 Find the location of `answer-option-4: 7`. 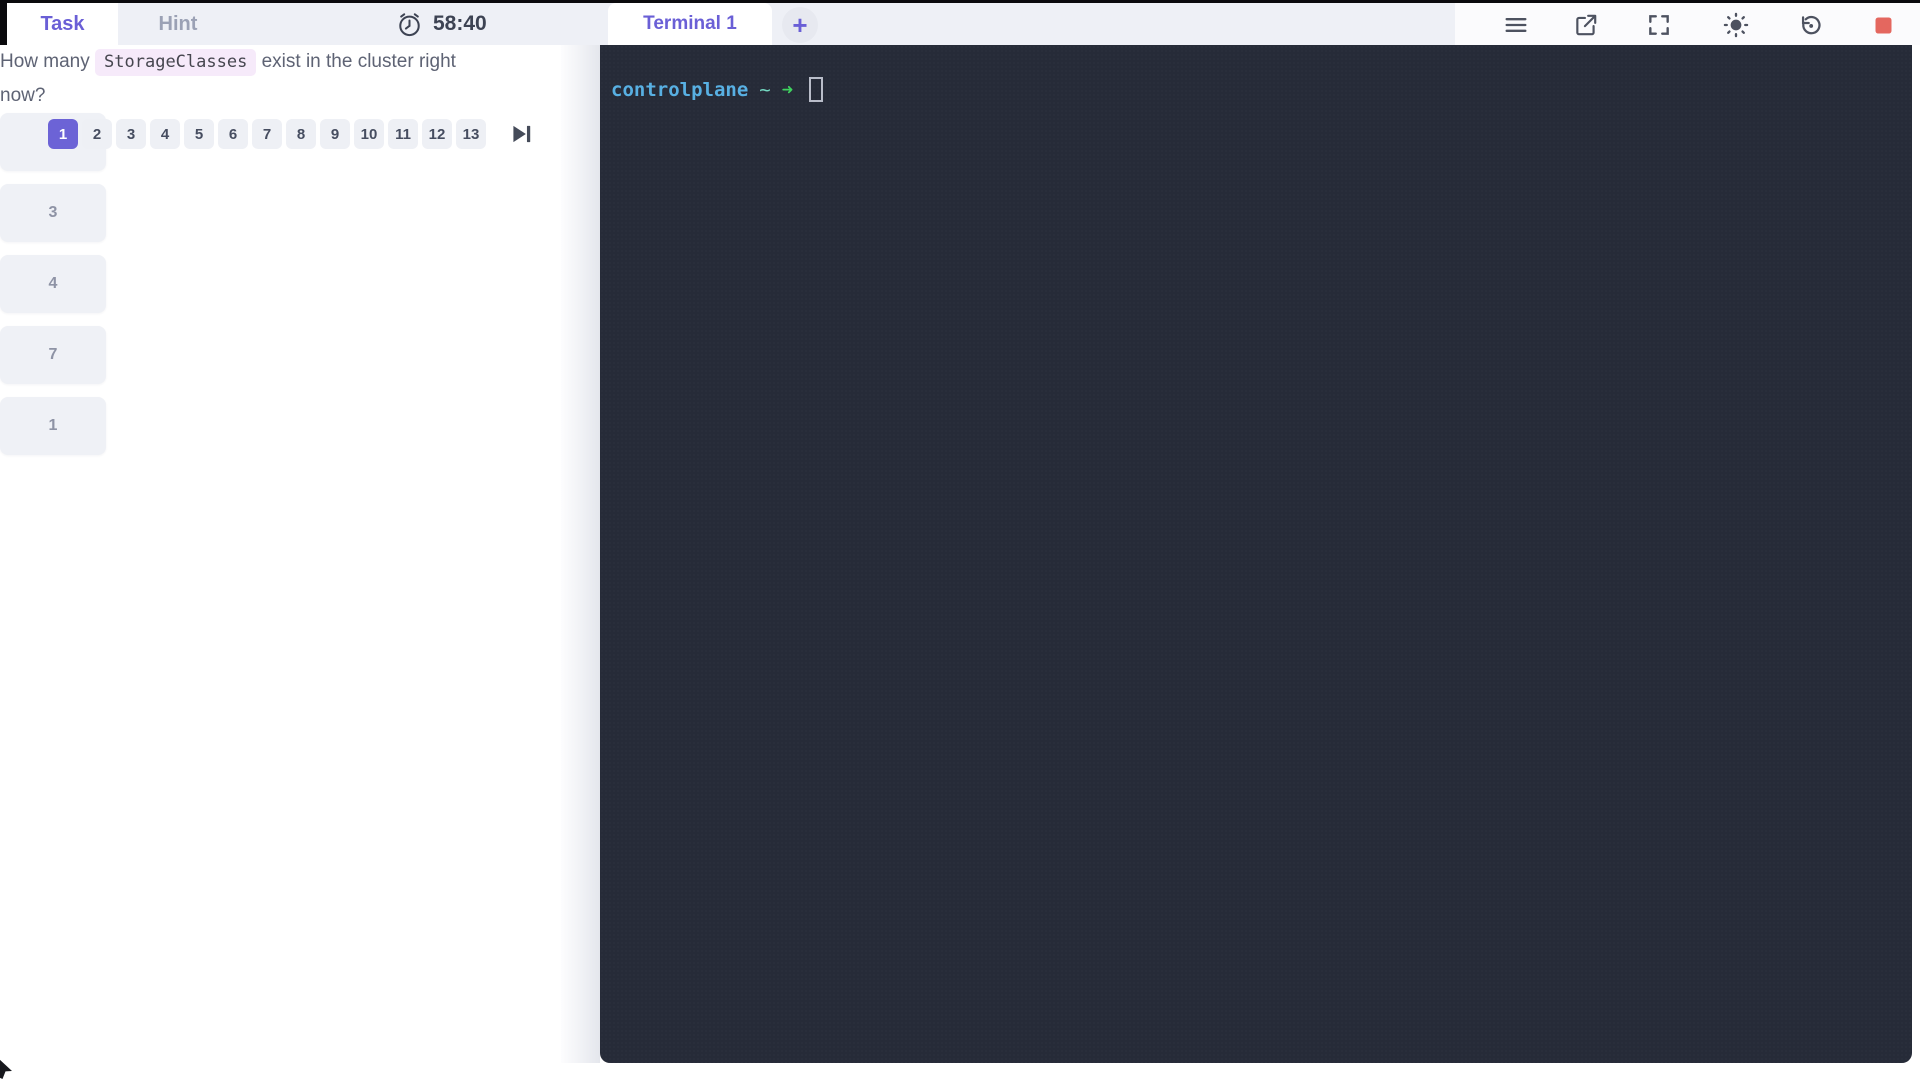

answer-option-4: 7 is located at coordinates (53, 355).